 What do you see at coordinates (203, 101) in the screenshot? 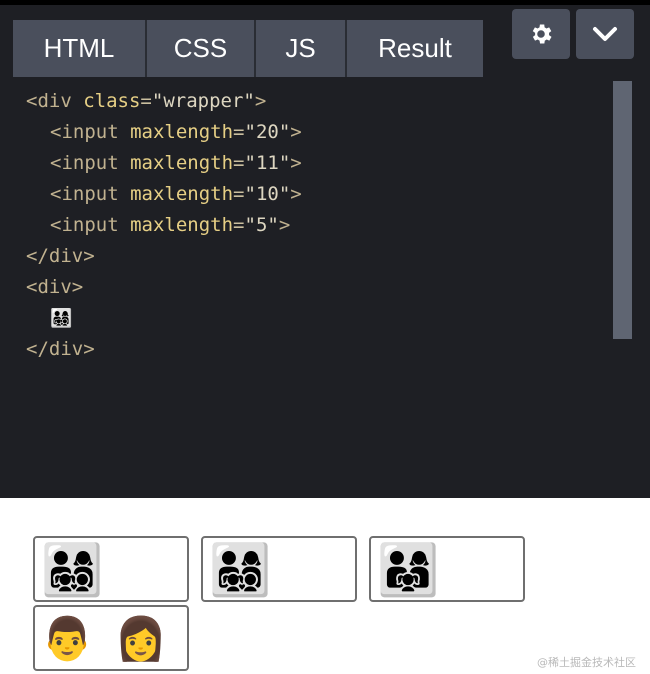
I see `code-value: "wrapper"` at bounding box center [203, 101].